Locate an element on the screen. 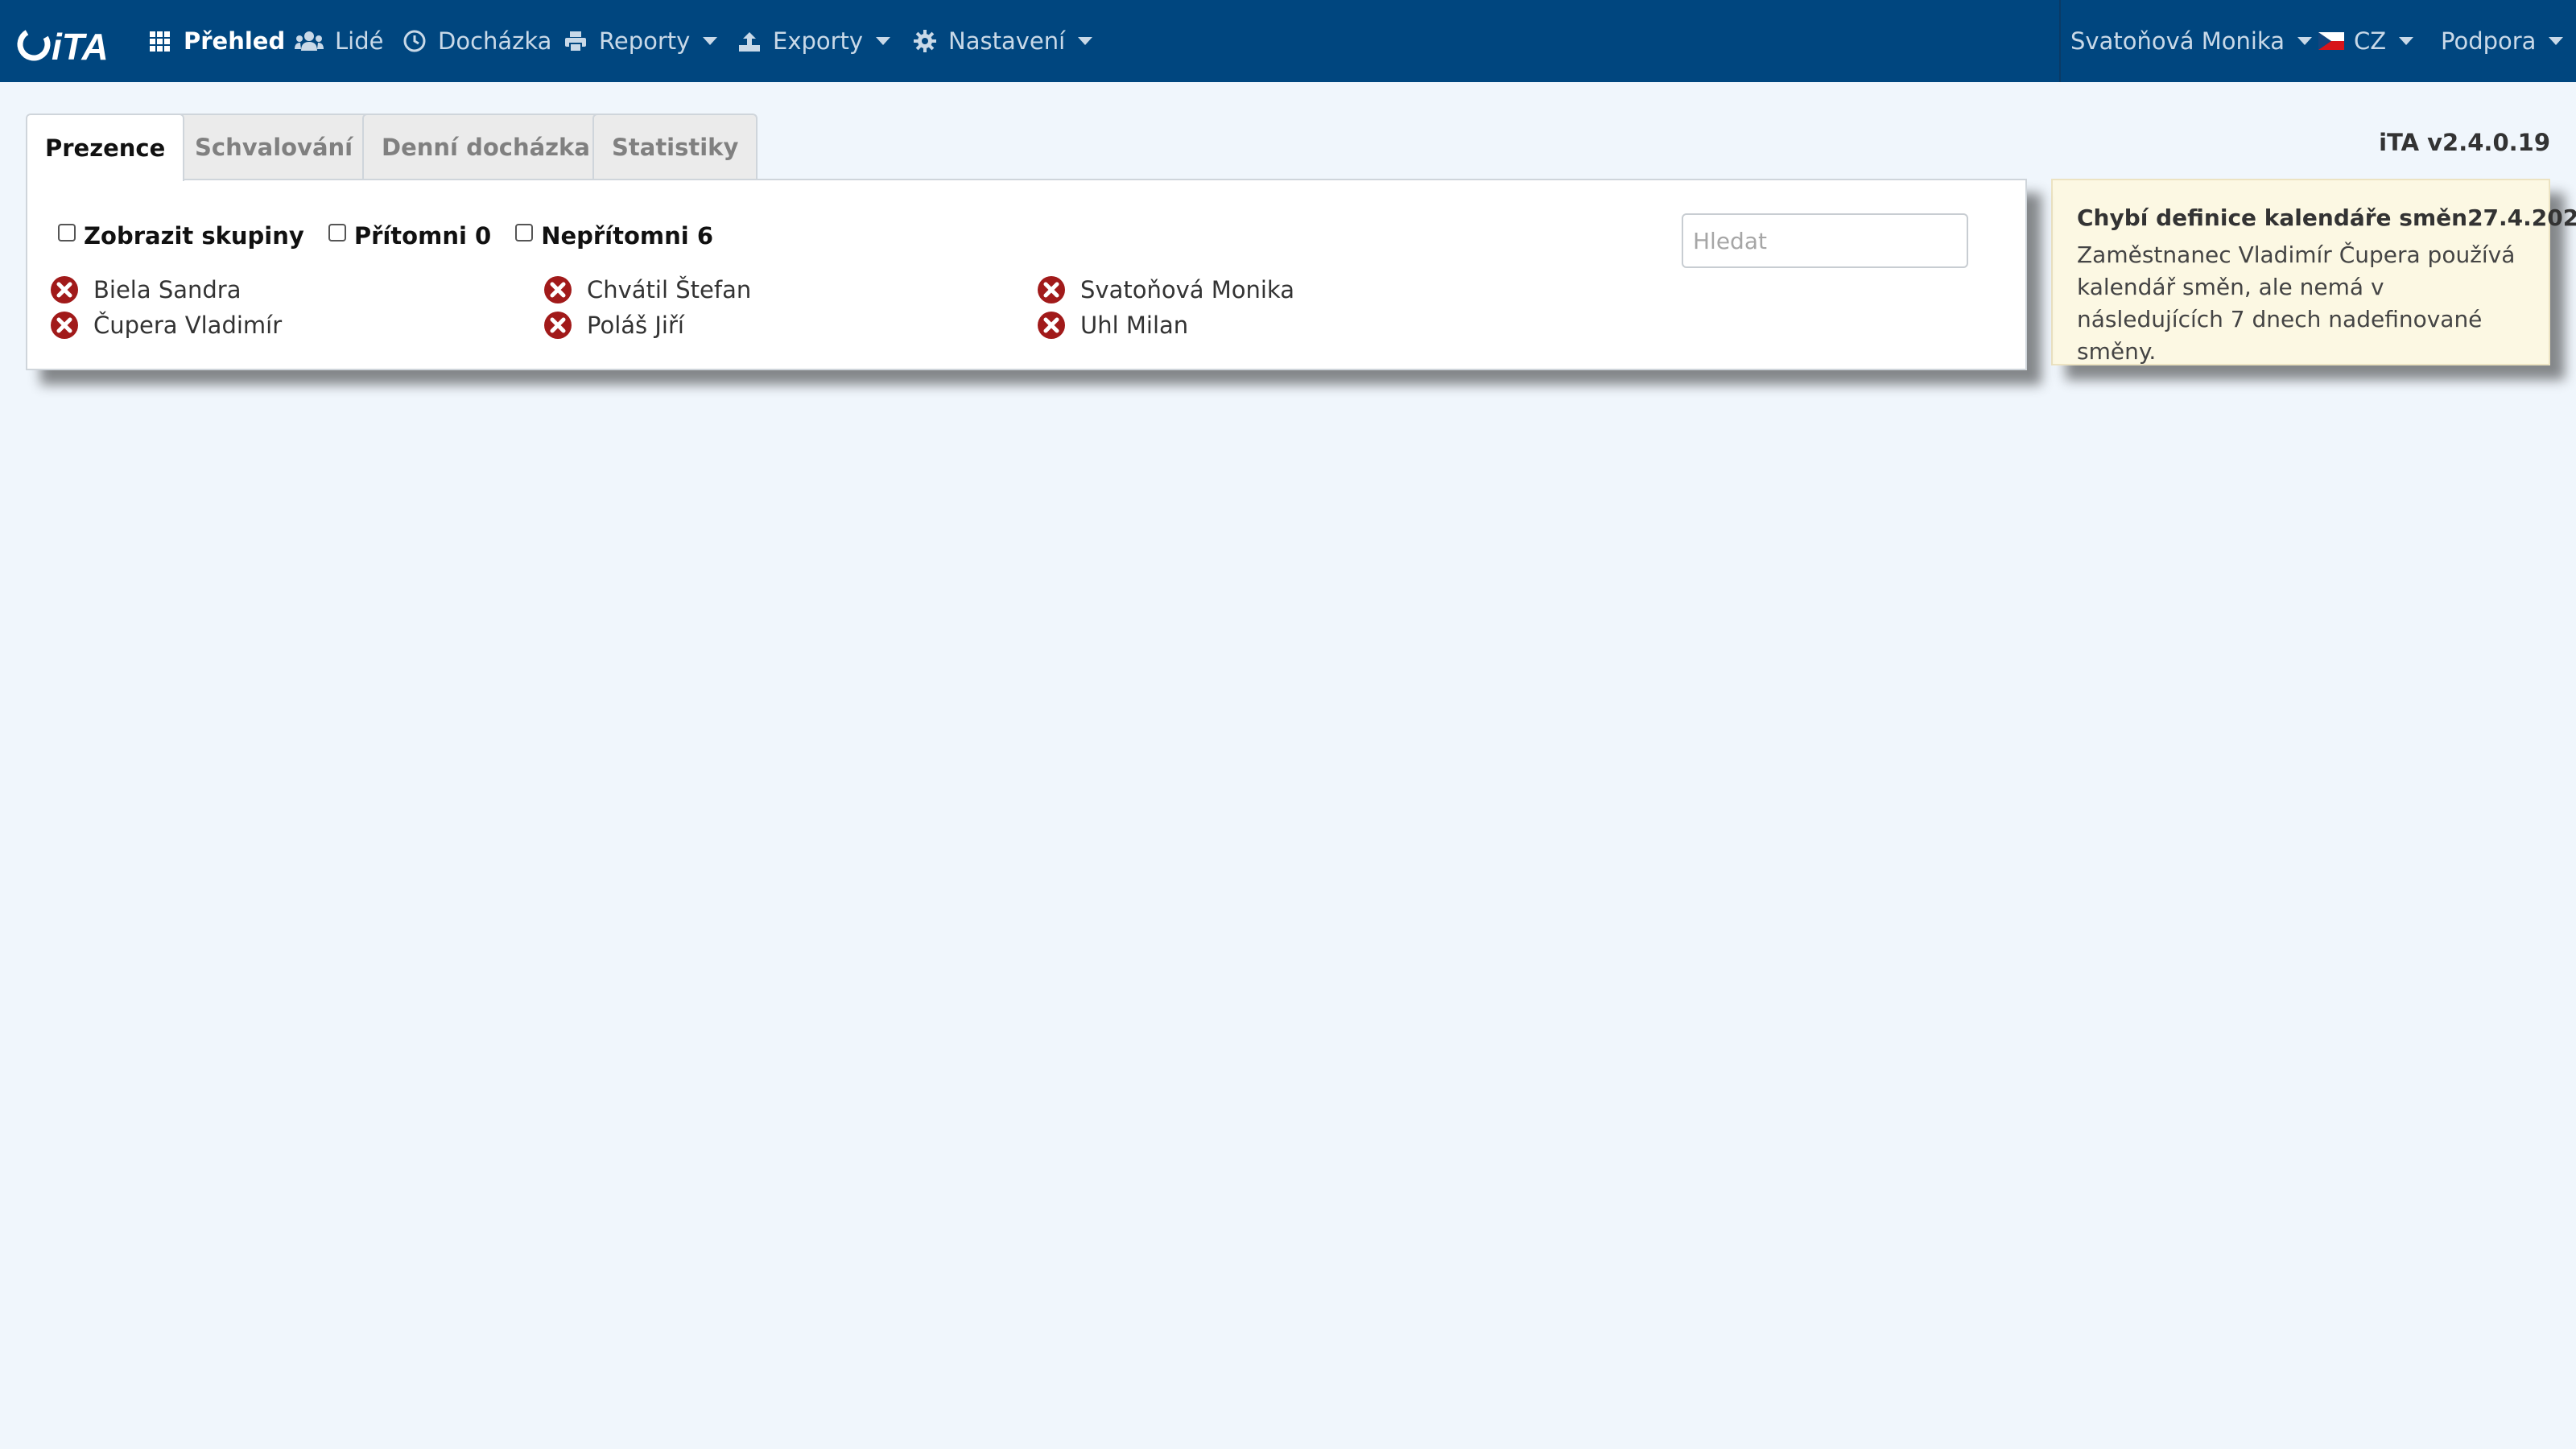 This screenshot has width=2576, height=1449. absent-checkbox is located at coordinates (524, 233).